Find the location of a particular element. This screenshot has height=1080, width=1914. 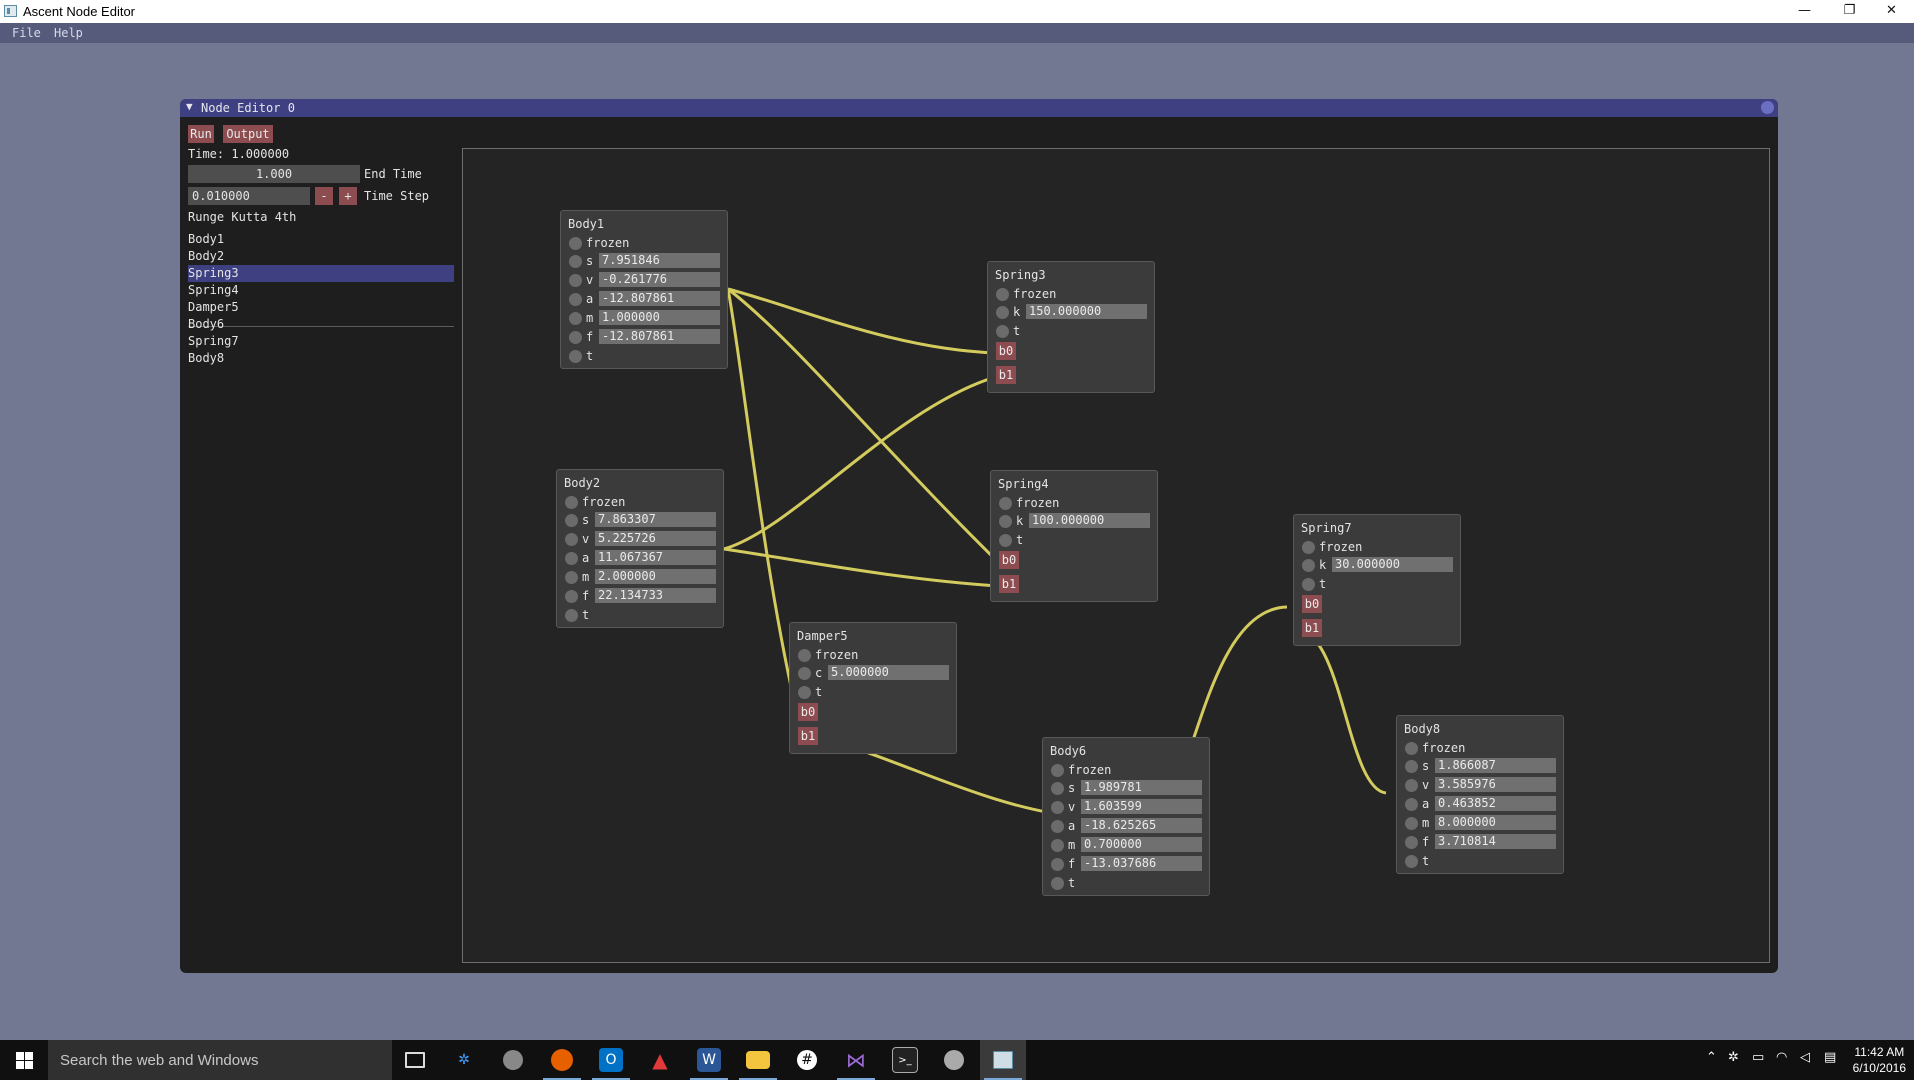

task-view-icon is located at coordinates (415, 1060).